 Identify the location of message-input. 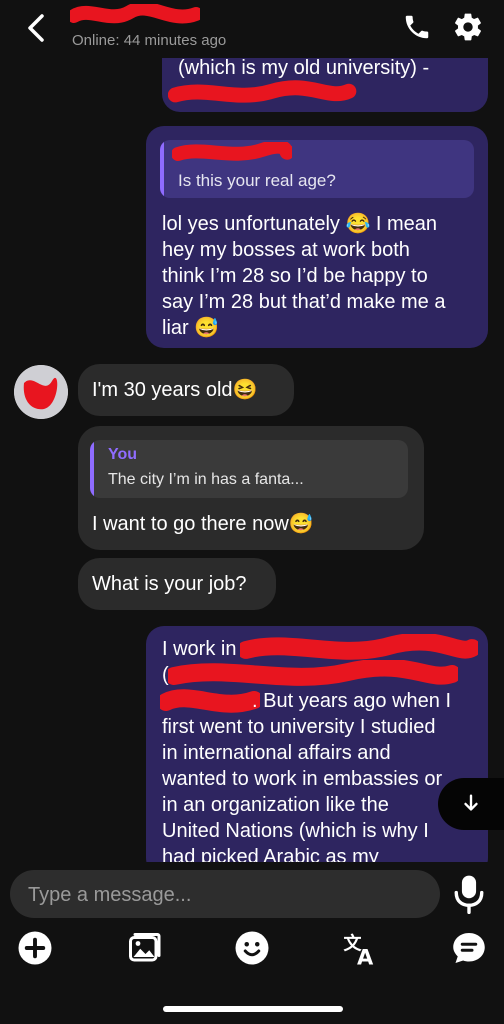
(228, 895).